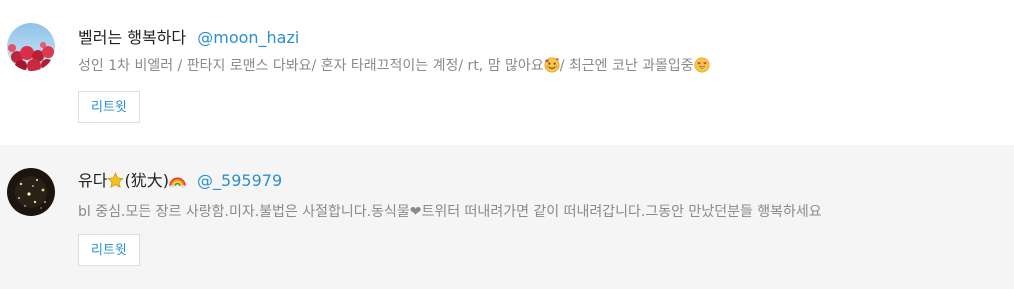 This screenshot has height=289, width=1014. I want to click on name-line: 유다 (犹大) @_595979, so click(541, 182).